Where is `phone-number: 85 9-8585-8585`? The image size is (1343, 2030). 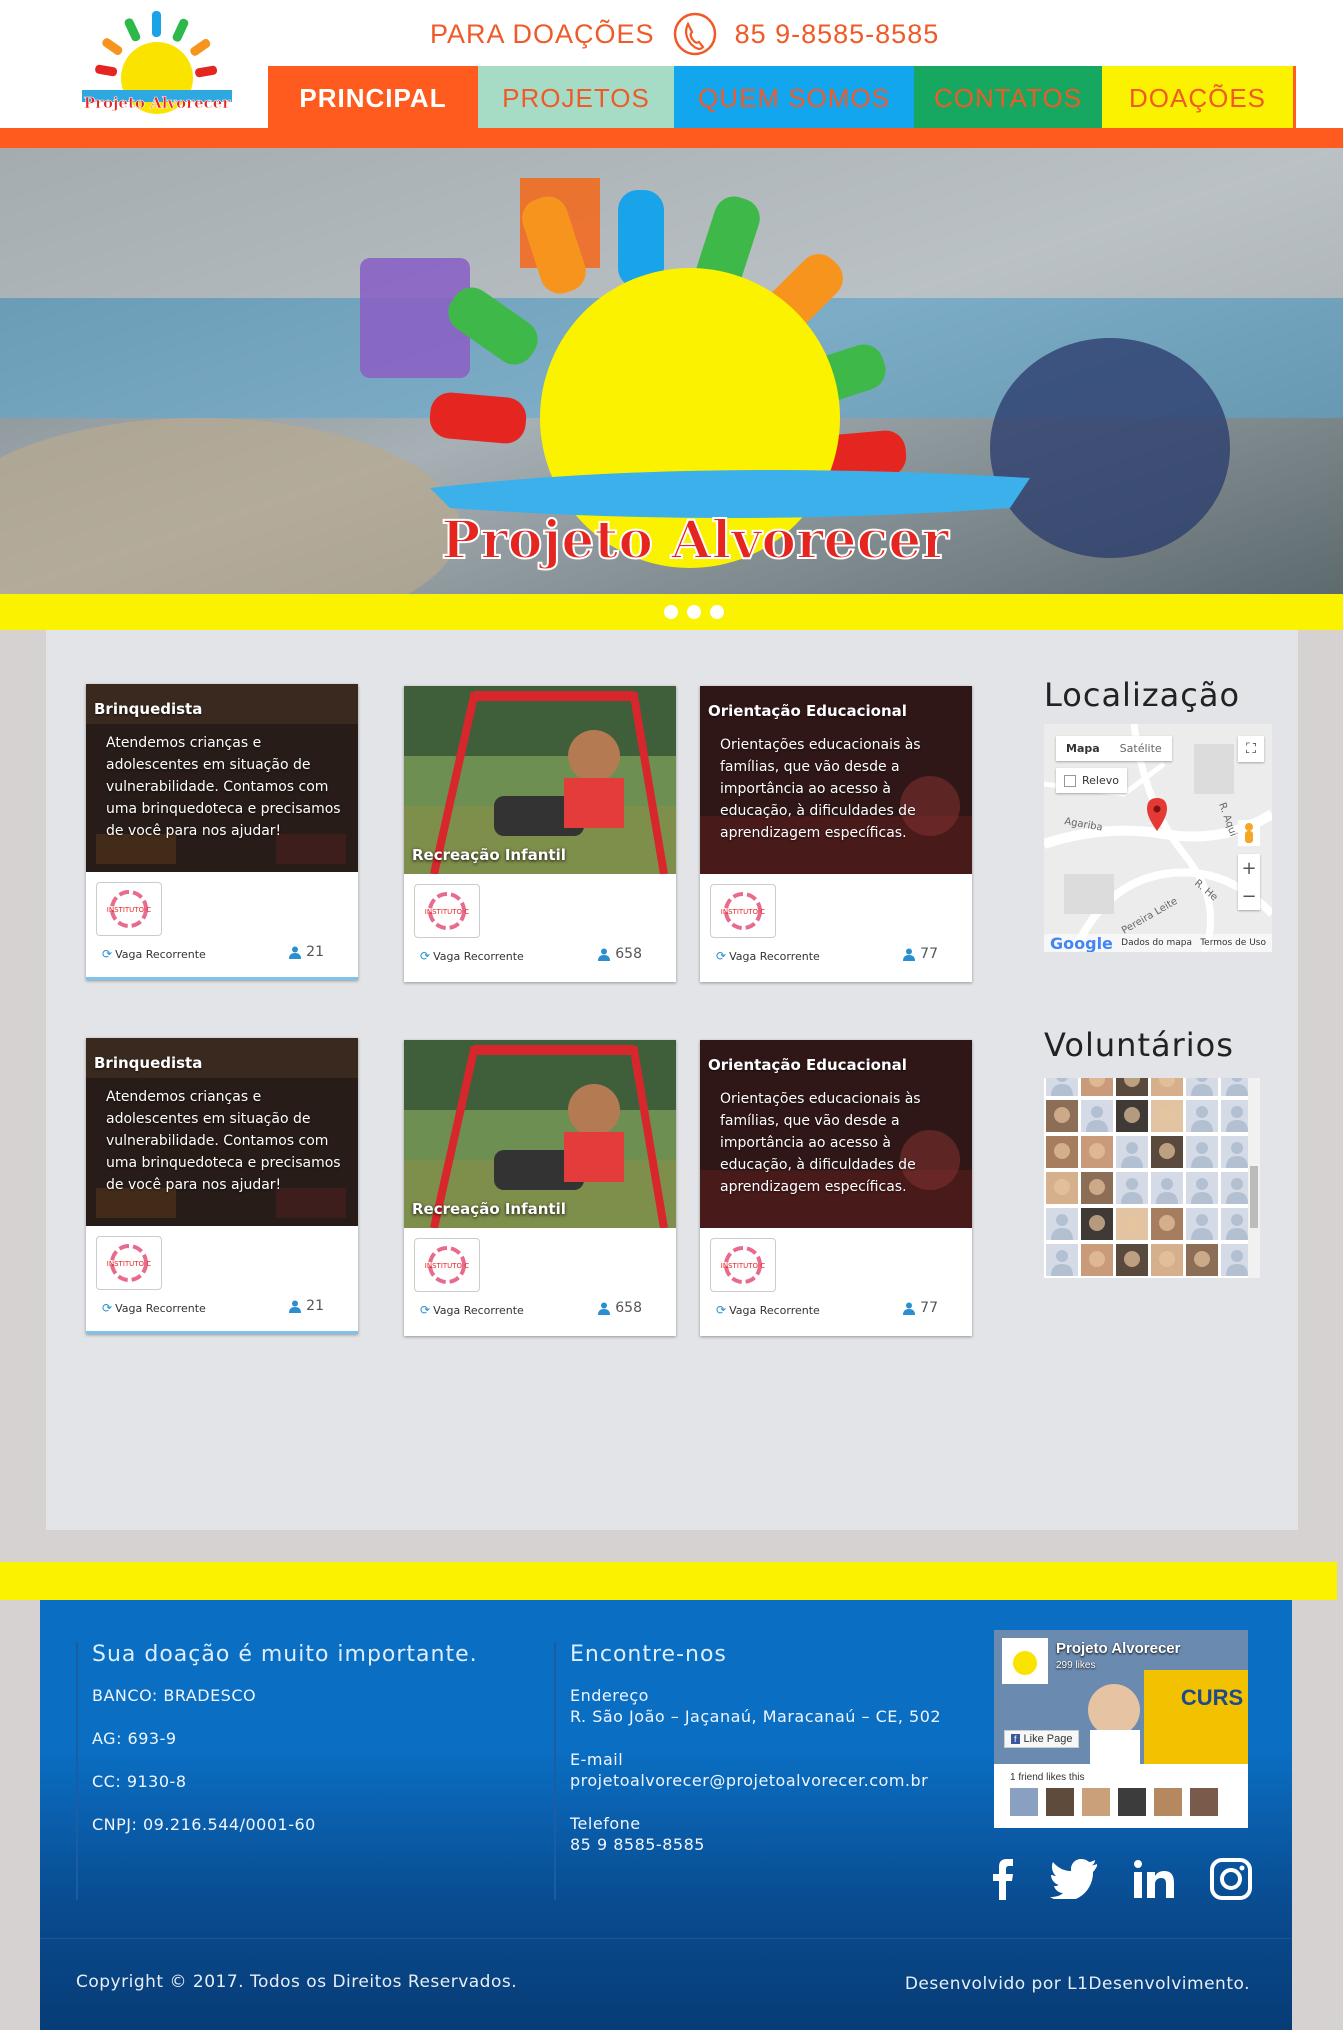 phone-number: 85 9-8585-8585 is located at coordinates (837, 34).